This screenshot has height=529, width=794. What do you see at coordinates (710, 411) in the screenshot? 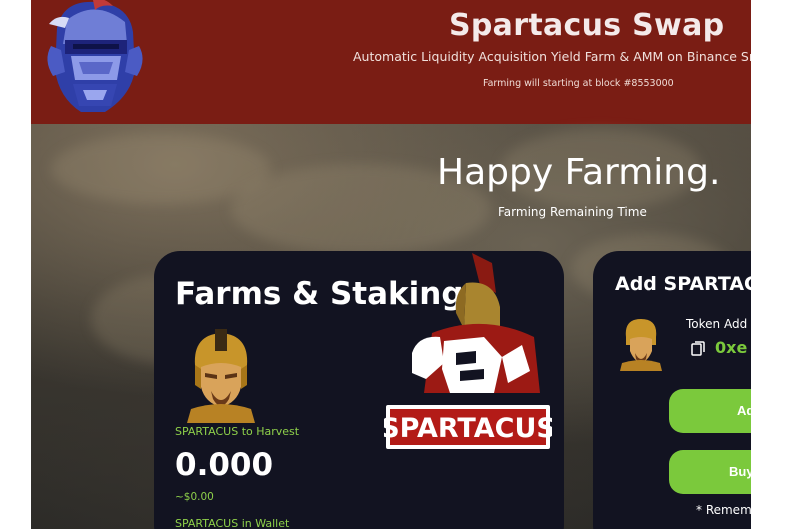
I see `add-token-button: Add $` at bounding box center [710, 411].